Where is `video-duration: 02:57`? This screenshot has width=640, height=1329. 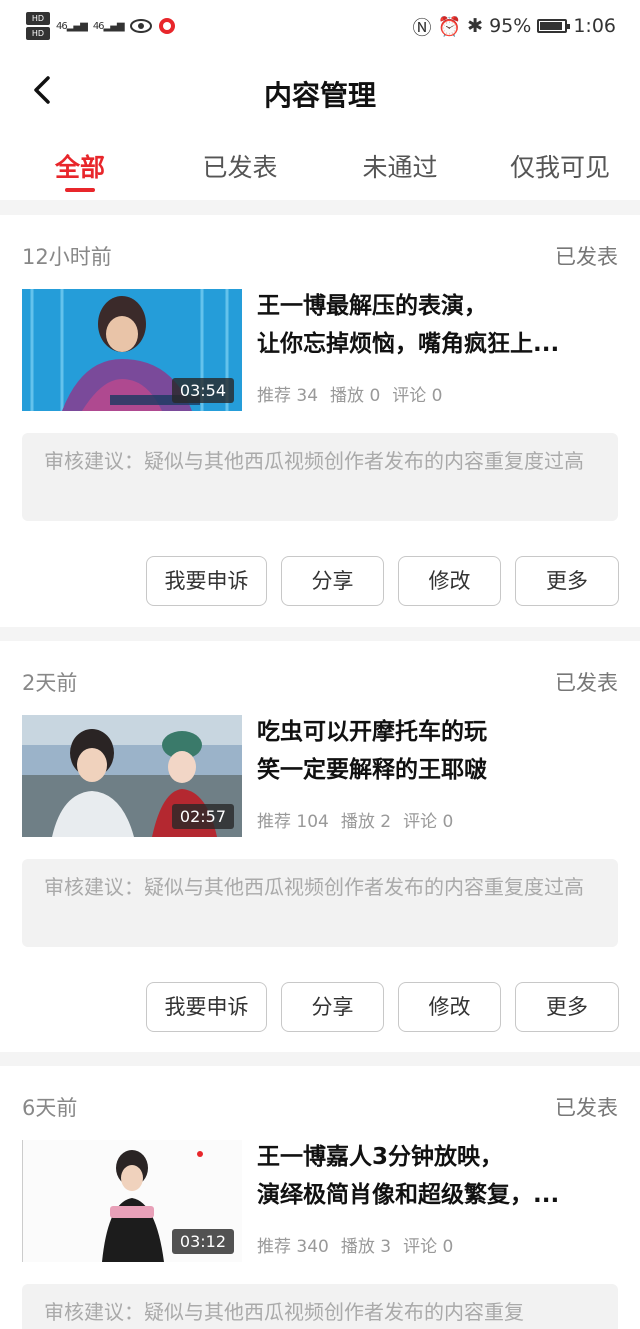 video-duration: 02:57 is located at coordinates (202, 816).